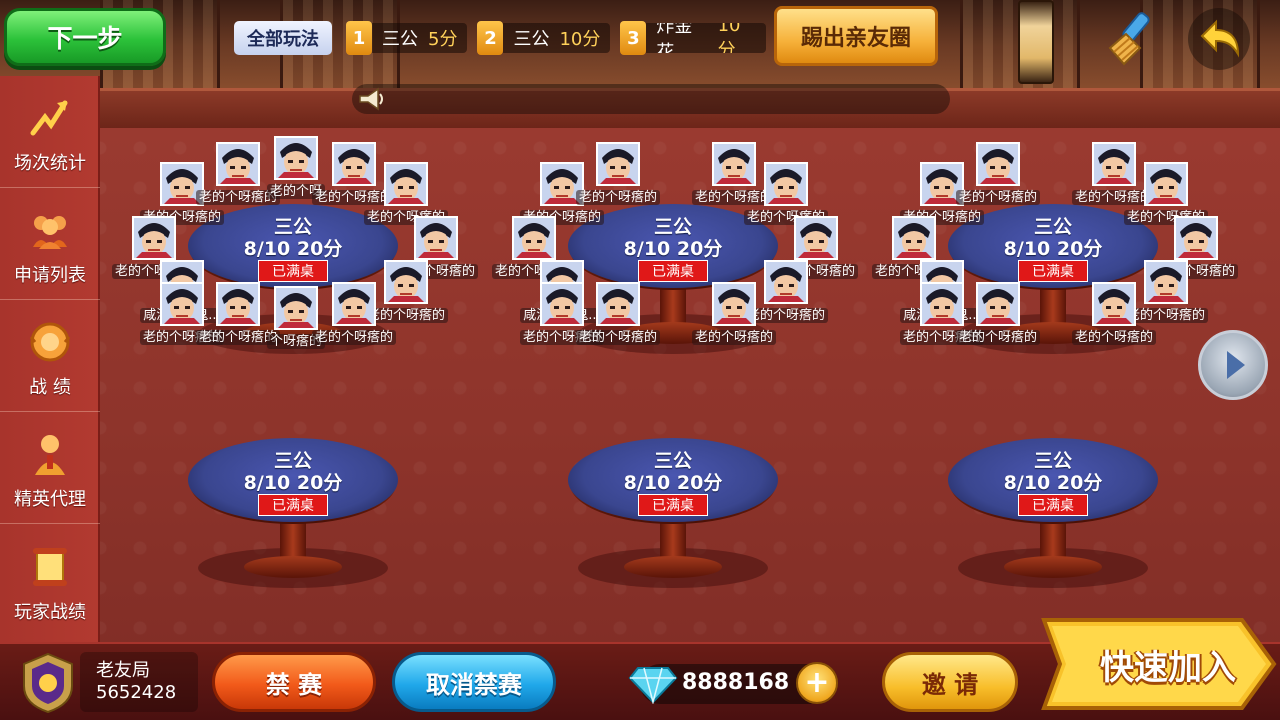  I want to click on sidebar-item-player-records: 玩家战绩, so click(50, 580).